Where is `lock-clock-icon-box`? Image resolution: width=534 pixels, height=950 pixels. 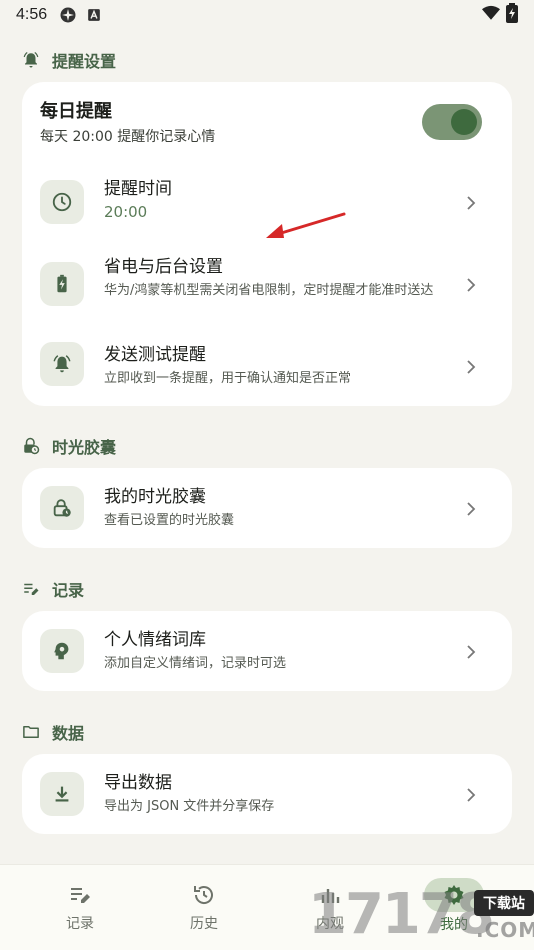
lock-clock-icon-box is located at coordinates (62, 508).